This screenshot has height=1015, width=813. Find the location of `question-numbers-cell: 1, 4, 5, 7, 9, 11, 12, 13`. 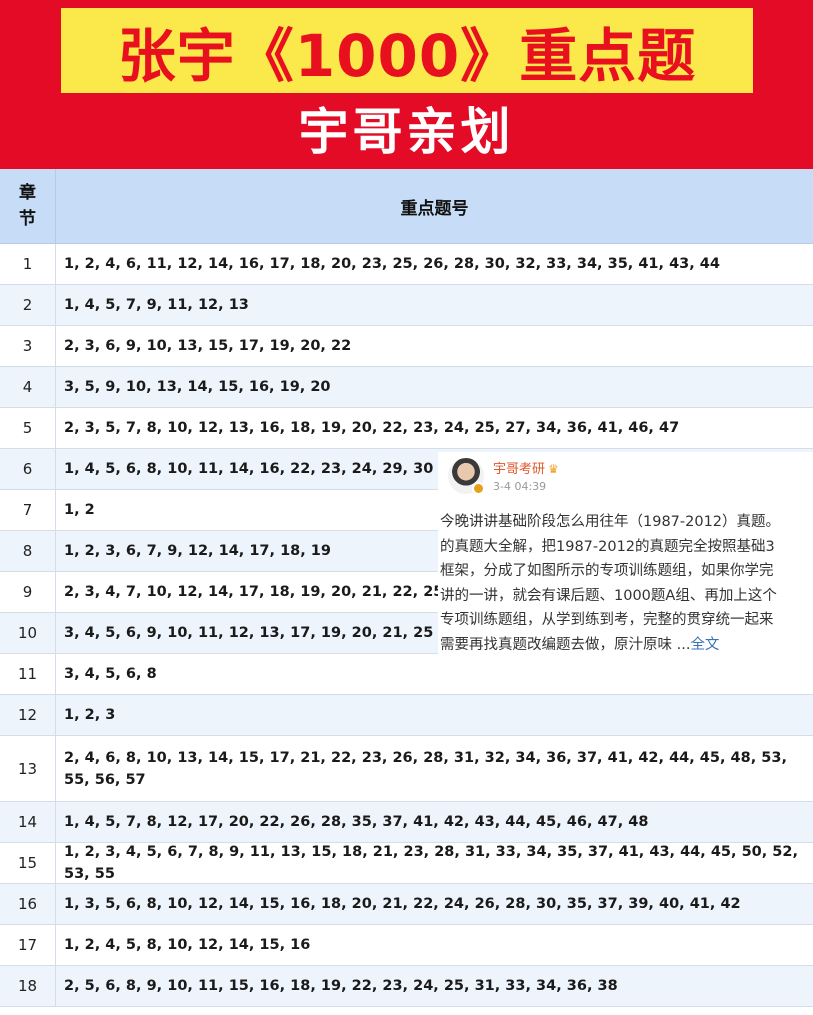

question-numbers-cell: 1, 4, 5, 7, 9, 11, 12, 13 is located at coordinates (156, 305).